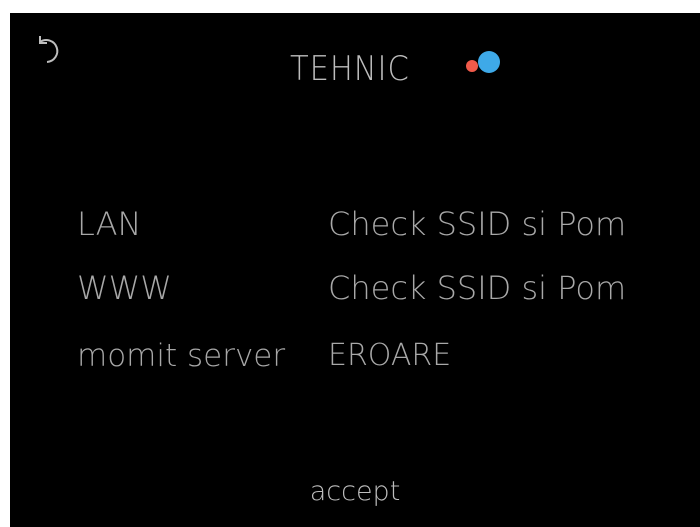 The image size is (700, 527). What do you see at coordinates (477, 224) in the screenshot?
I see `lan-status: Check SSID si Pom` at bounding box center [477, 224].